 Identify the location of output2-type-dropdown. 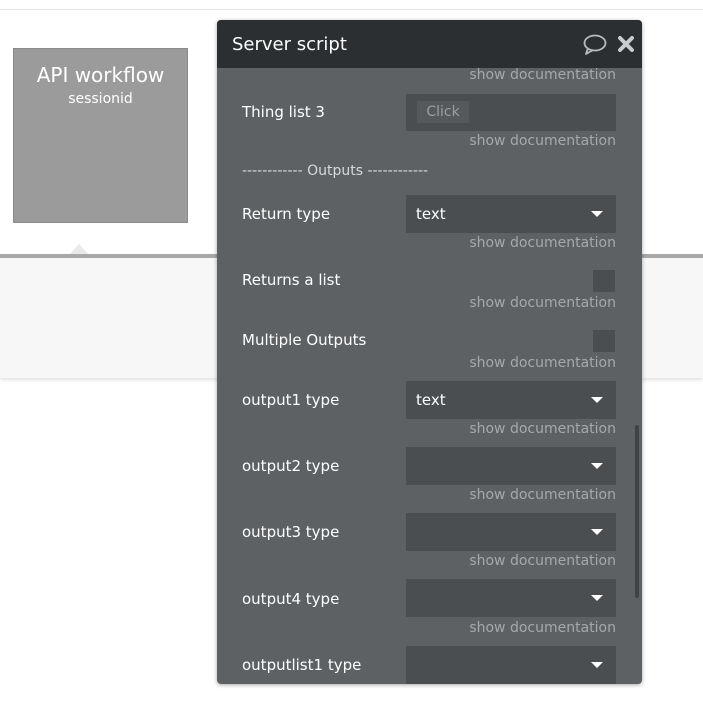
(511, 466).